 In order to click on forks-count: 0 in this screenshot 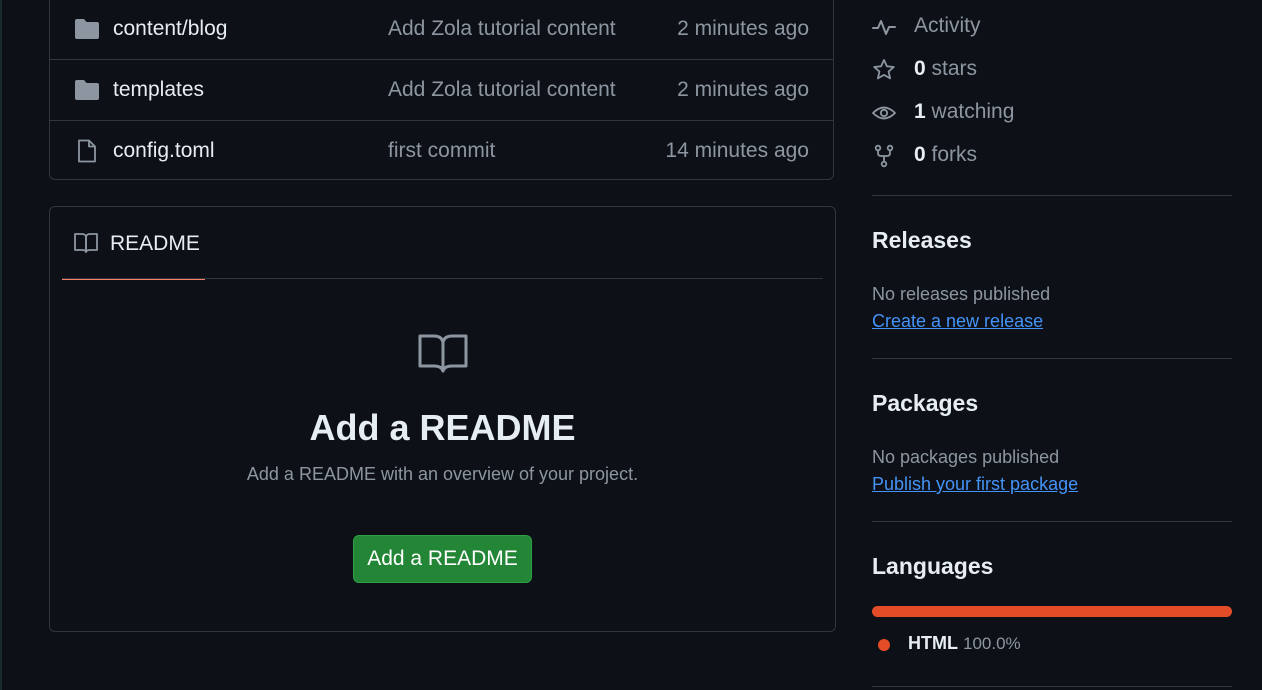, I will do `click(920, 154)`.